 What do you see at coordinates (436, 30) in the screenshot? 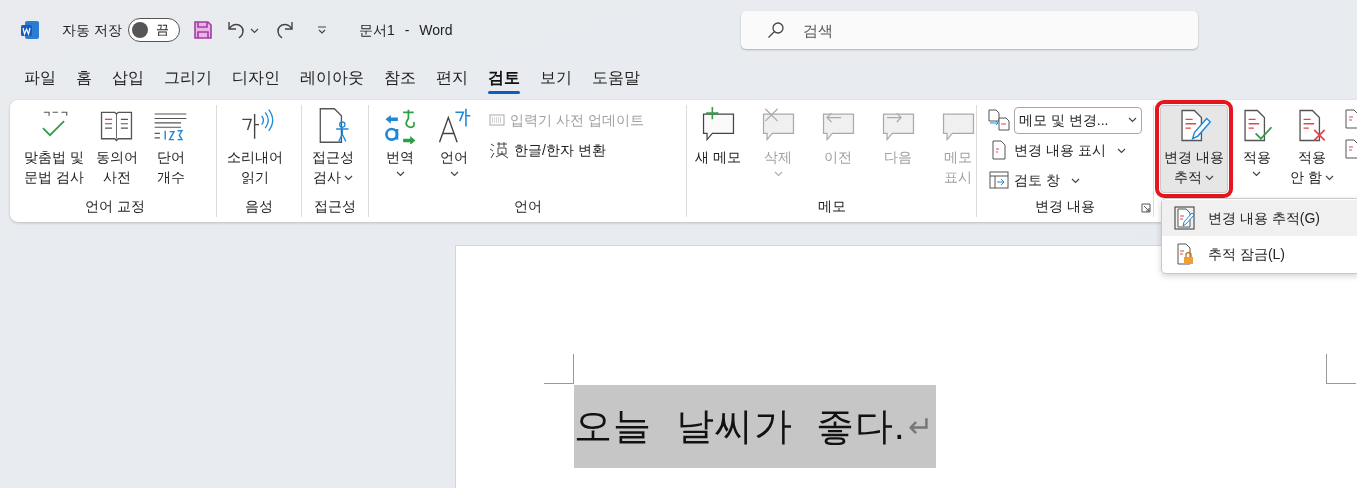
I see `app-name: Word` at bounding box center [436, 30].